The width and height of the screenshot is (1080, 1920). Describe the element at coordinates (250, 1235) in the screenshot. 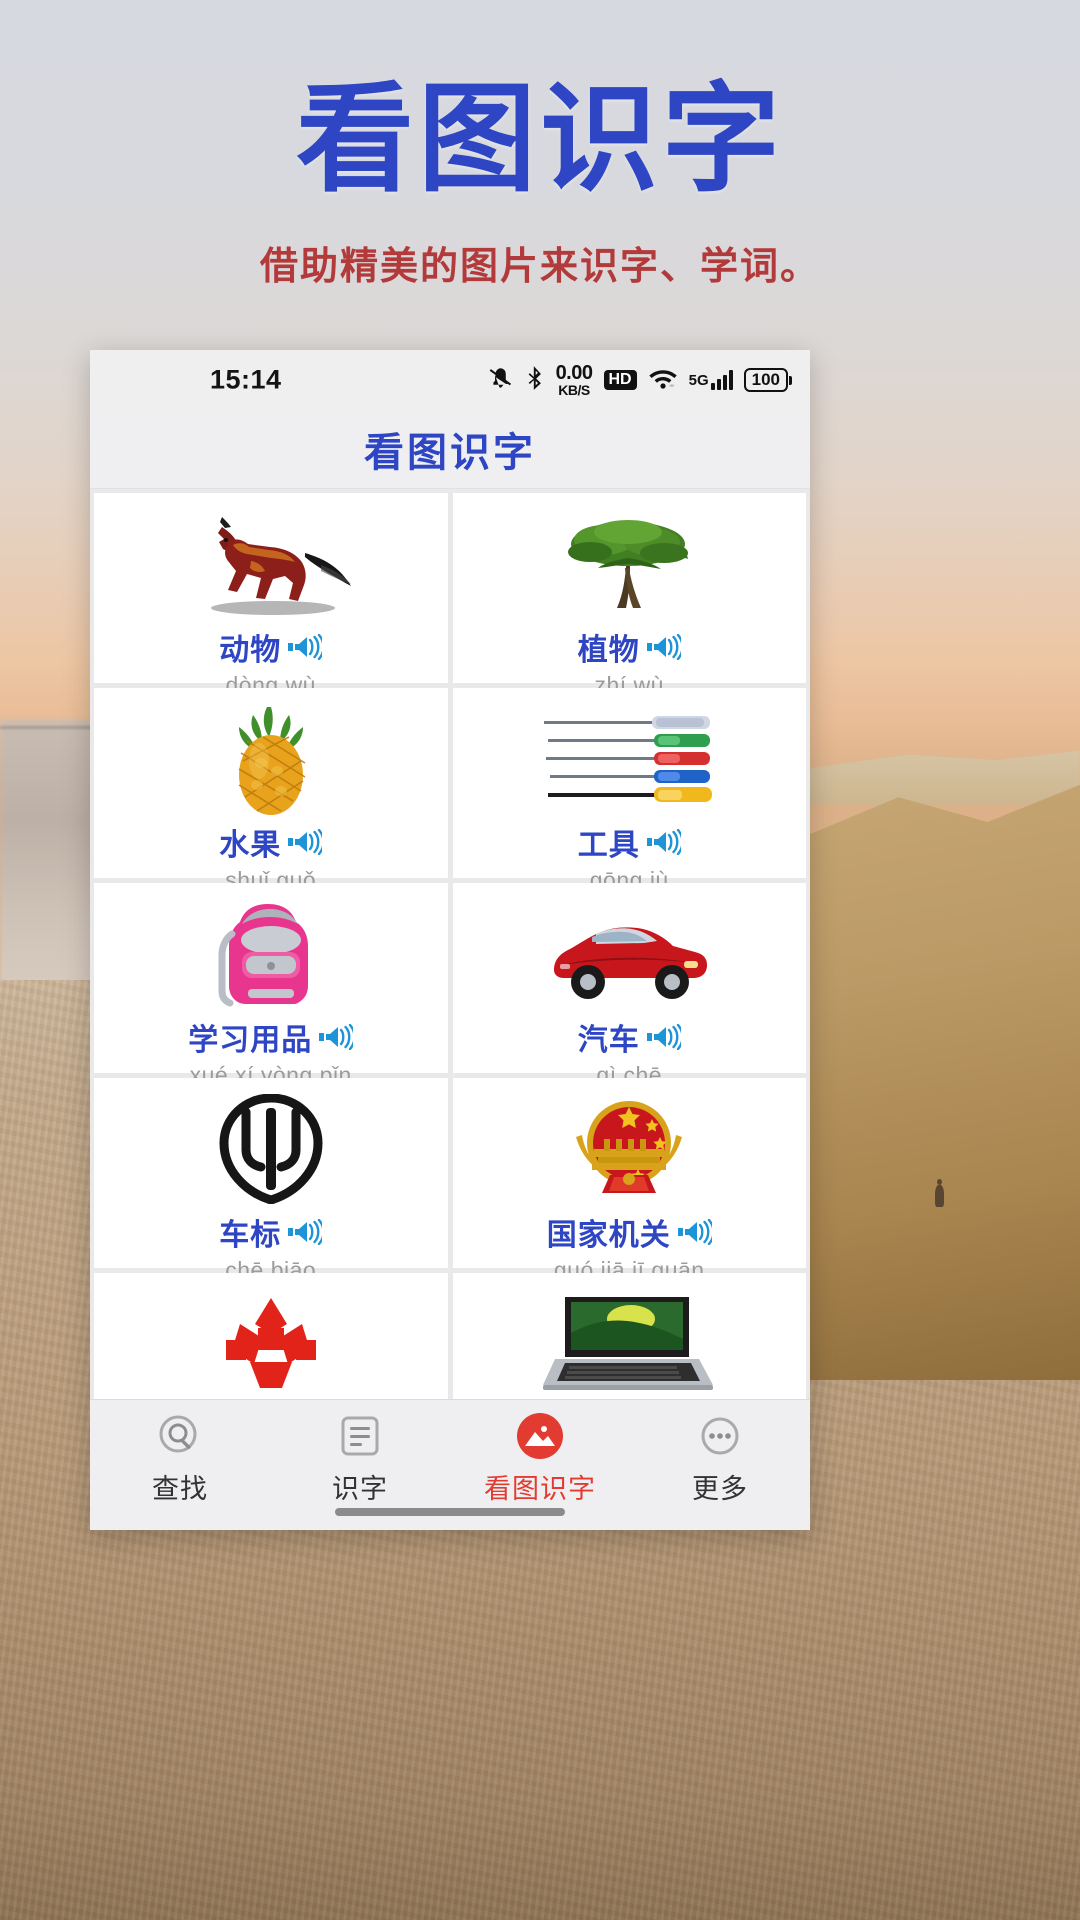

I see `car-logos-label: 车标` at that location.